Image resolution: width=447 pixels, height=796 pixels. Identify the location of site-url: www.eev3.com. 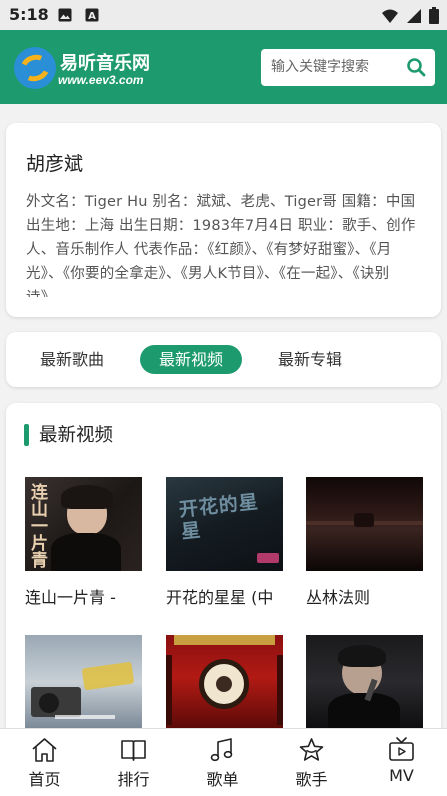
(101, 80).